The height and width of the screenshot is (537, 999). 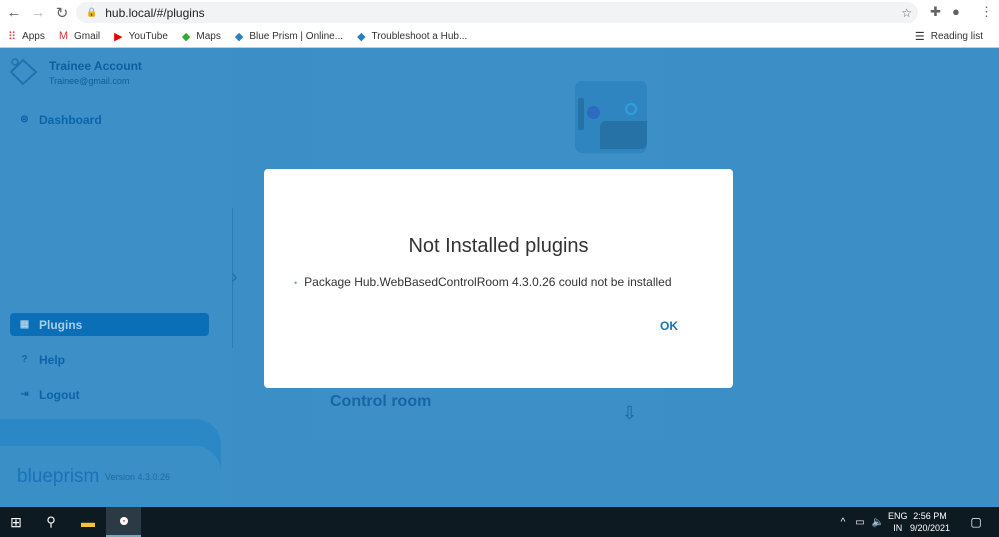 What do you see at coordinates (986, 12) in the screenshot?
I see `menu-icon: ⋮` at bounding box center [986, 12].